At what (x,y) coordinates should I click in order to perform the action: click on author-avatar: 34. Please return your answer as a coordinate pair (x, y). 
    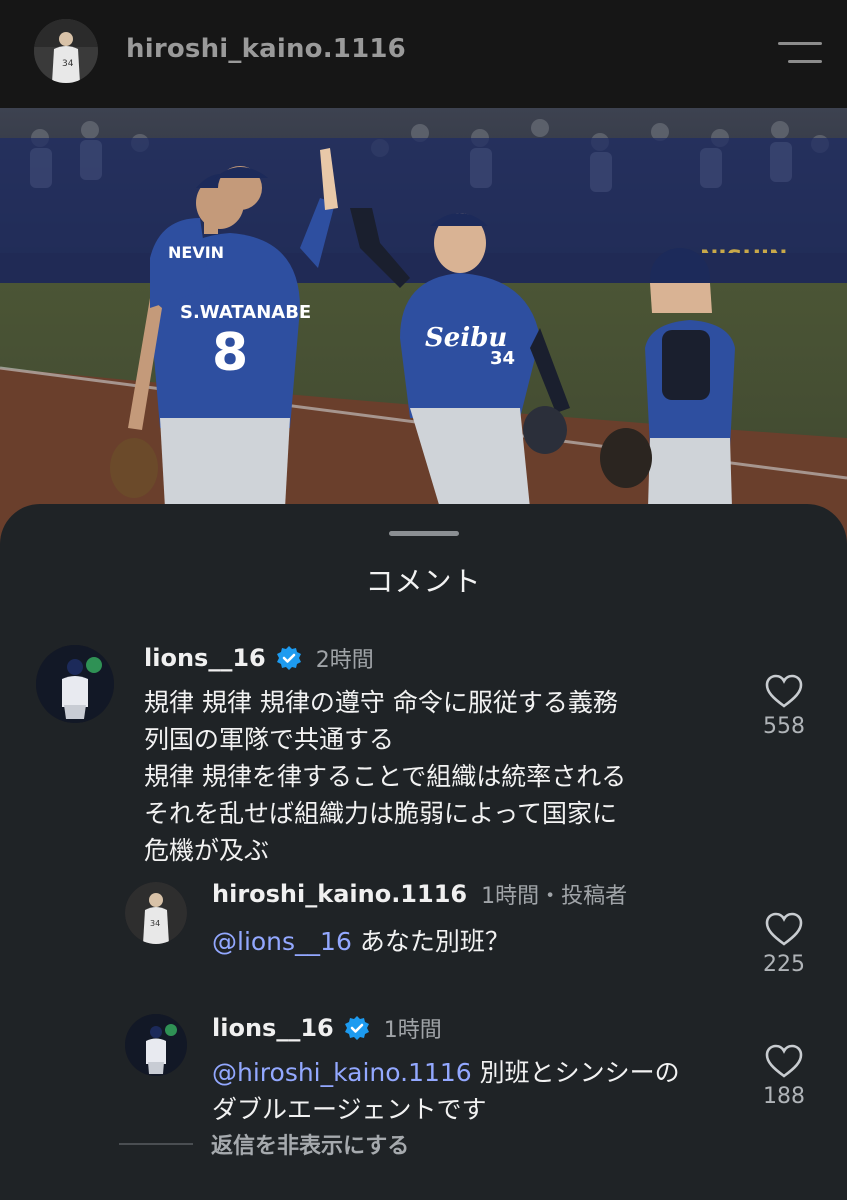
    Looking at the image, I should click on (66, 51).